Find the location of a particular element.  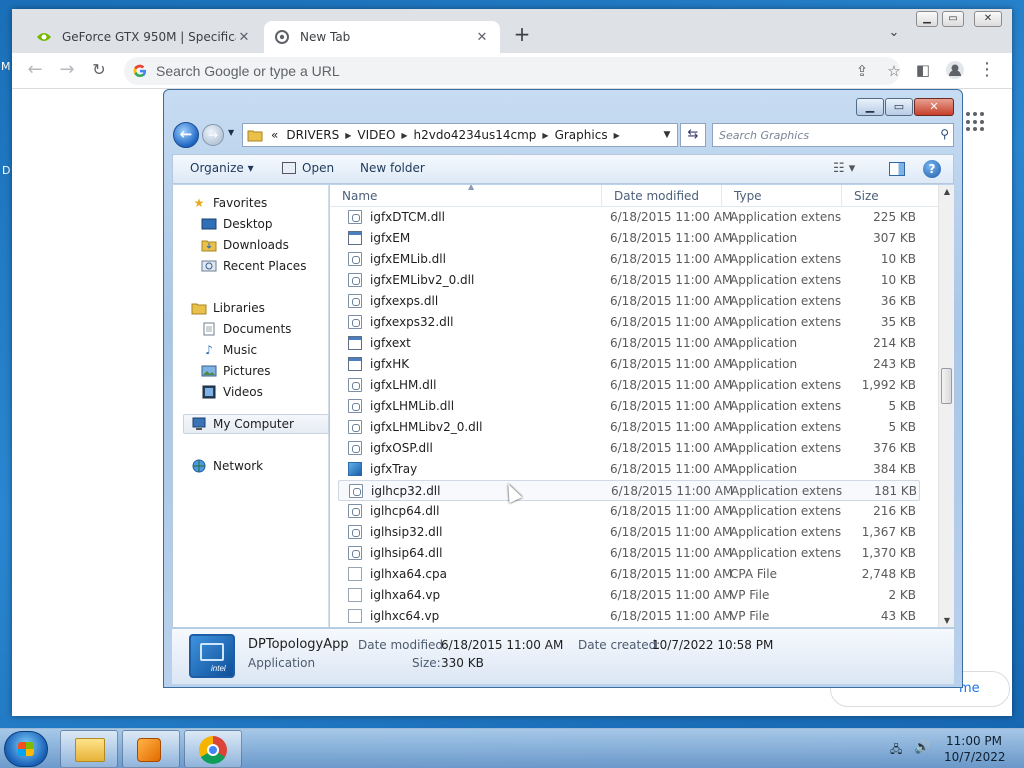

profile-avatar-icon is located at coordinates (955, 71).